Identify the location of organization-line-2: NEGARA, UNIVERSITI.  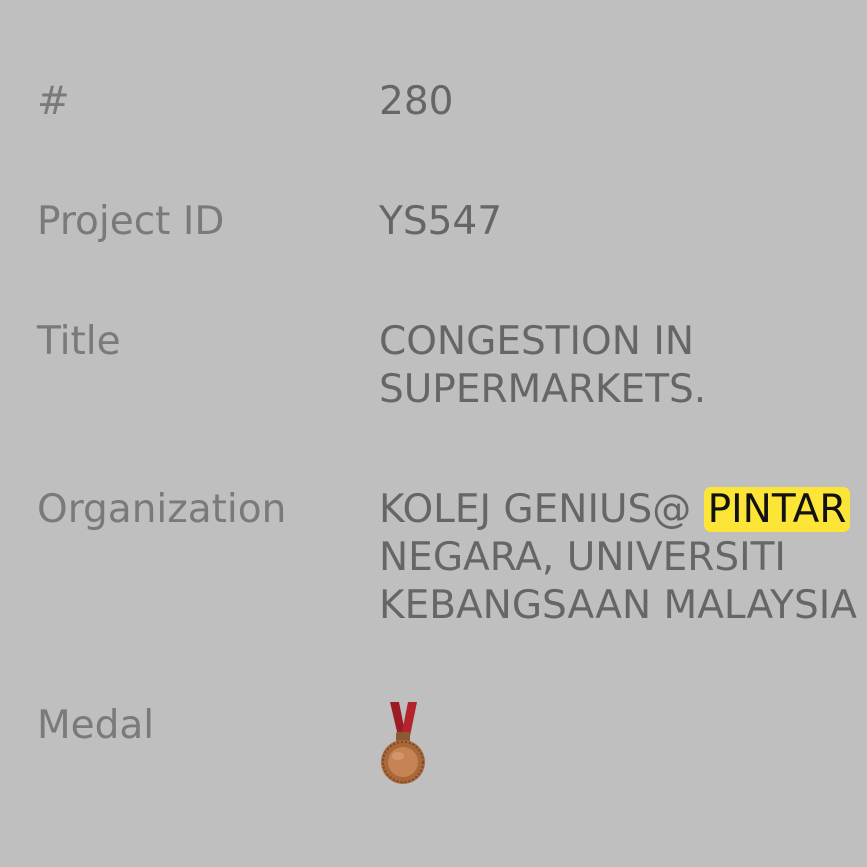
(582, 557).